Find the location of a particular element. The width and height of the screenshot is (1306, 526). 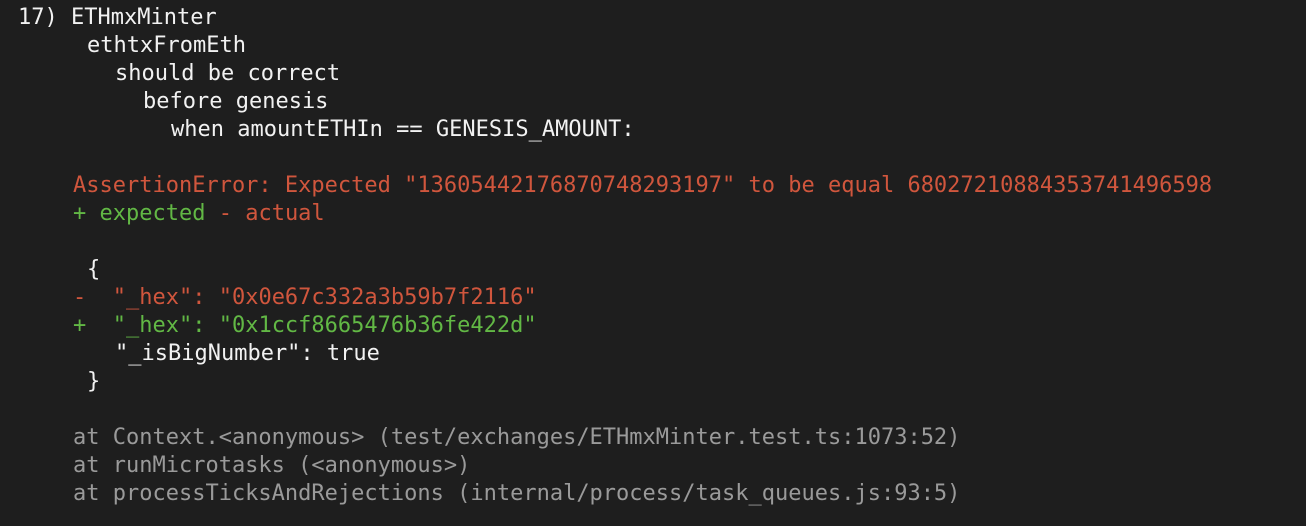

stack-frame: at runMicrotasks (<anonymous>) is located at coordinates (272, 465).